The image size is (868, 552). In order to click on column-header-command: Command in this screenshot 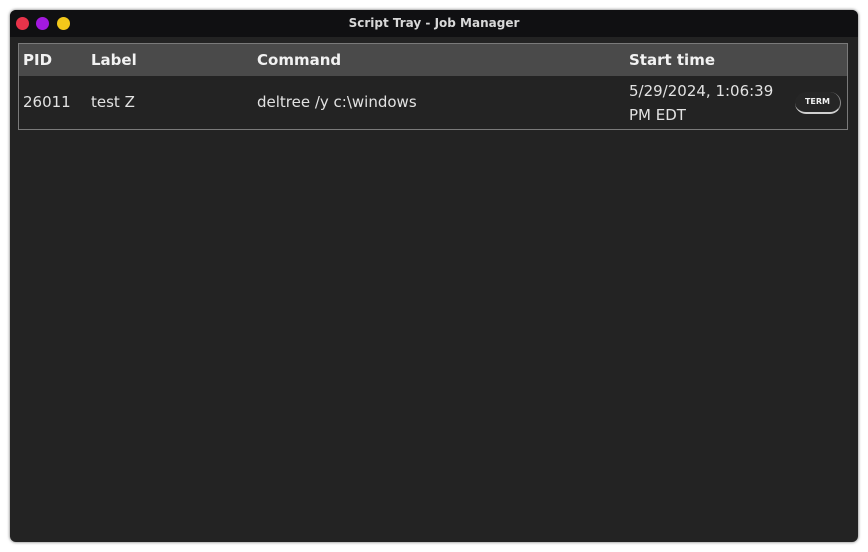, I will do `click(299, 60)`.